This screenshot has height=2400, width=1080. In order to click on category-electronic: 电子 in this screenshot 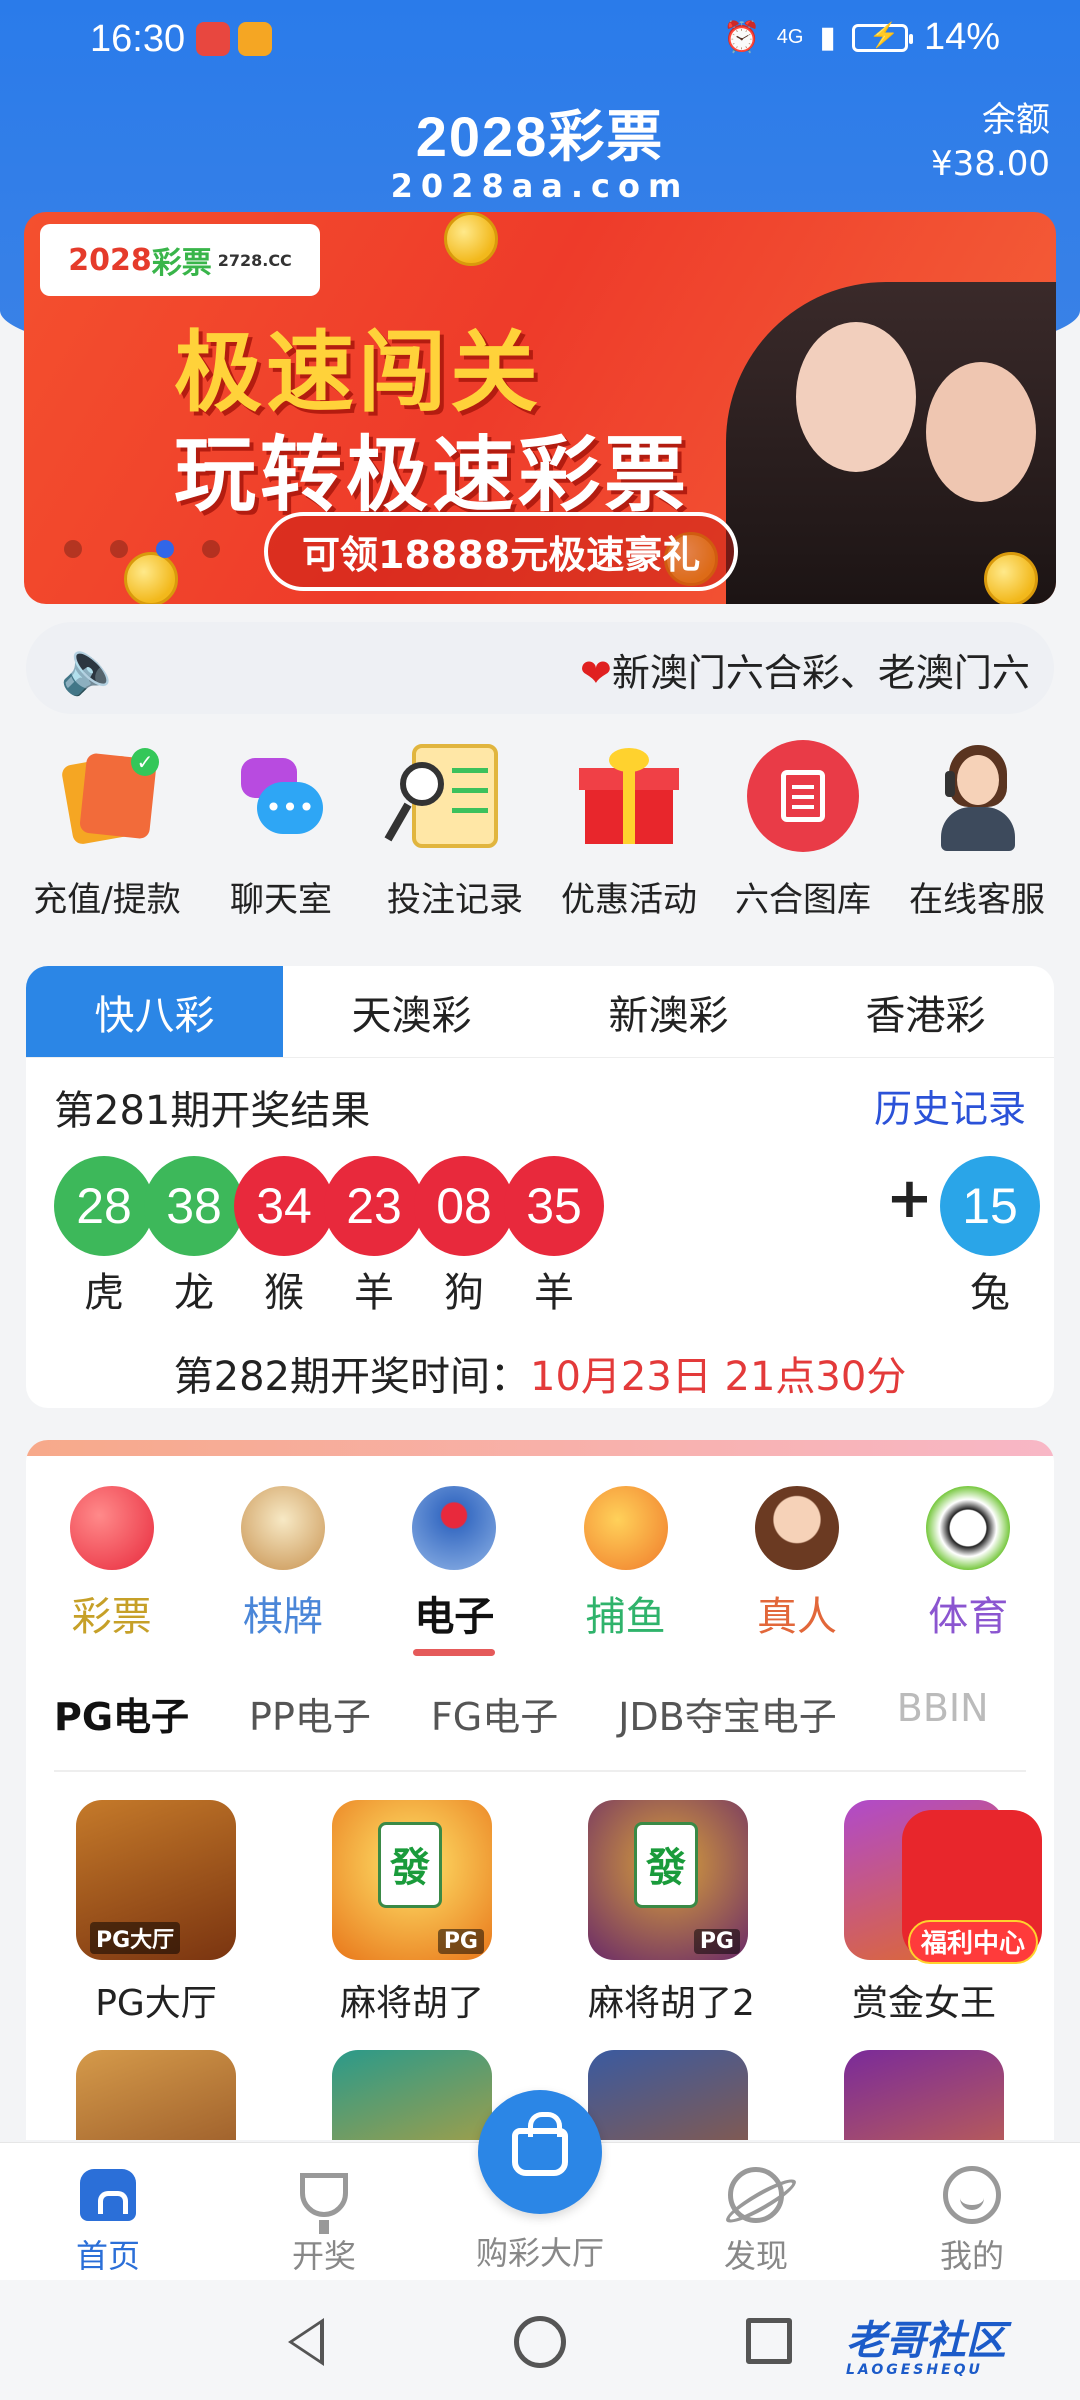, I will do `click(454, 1571)`.